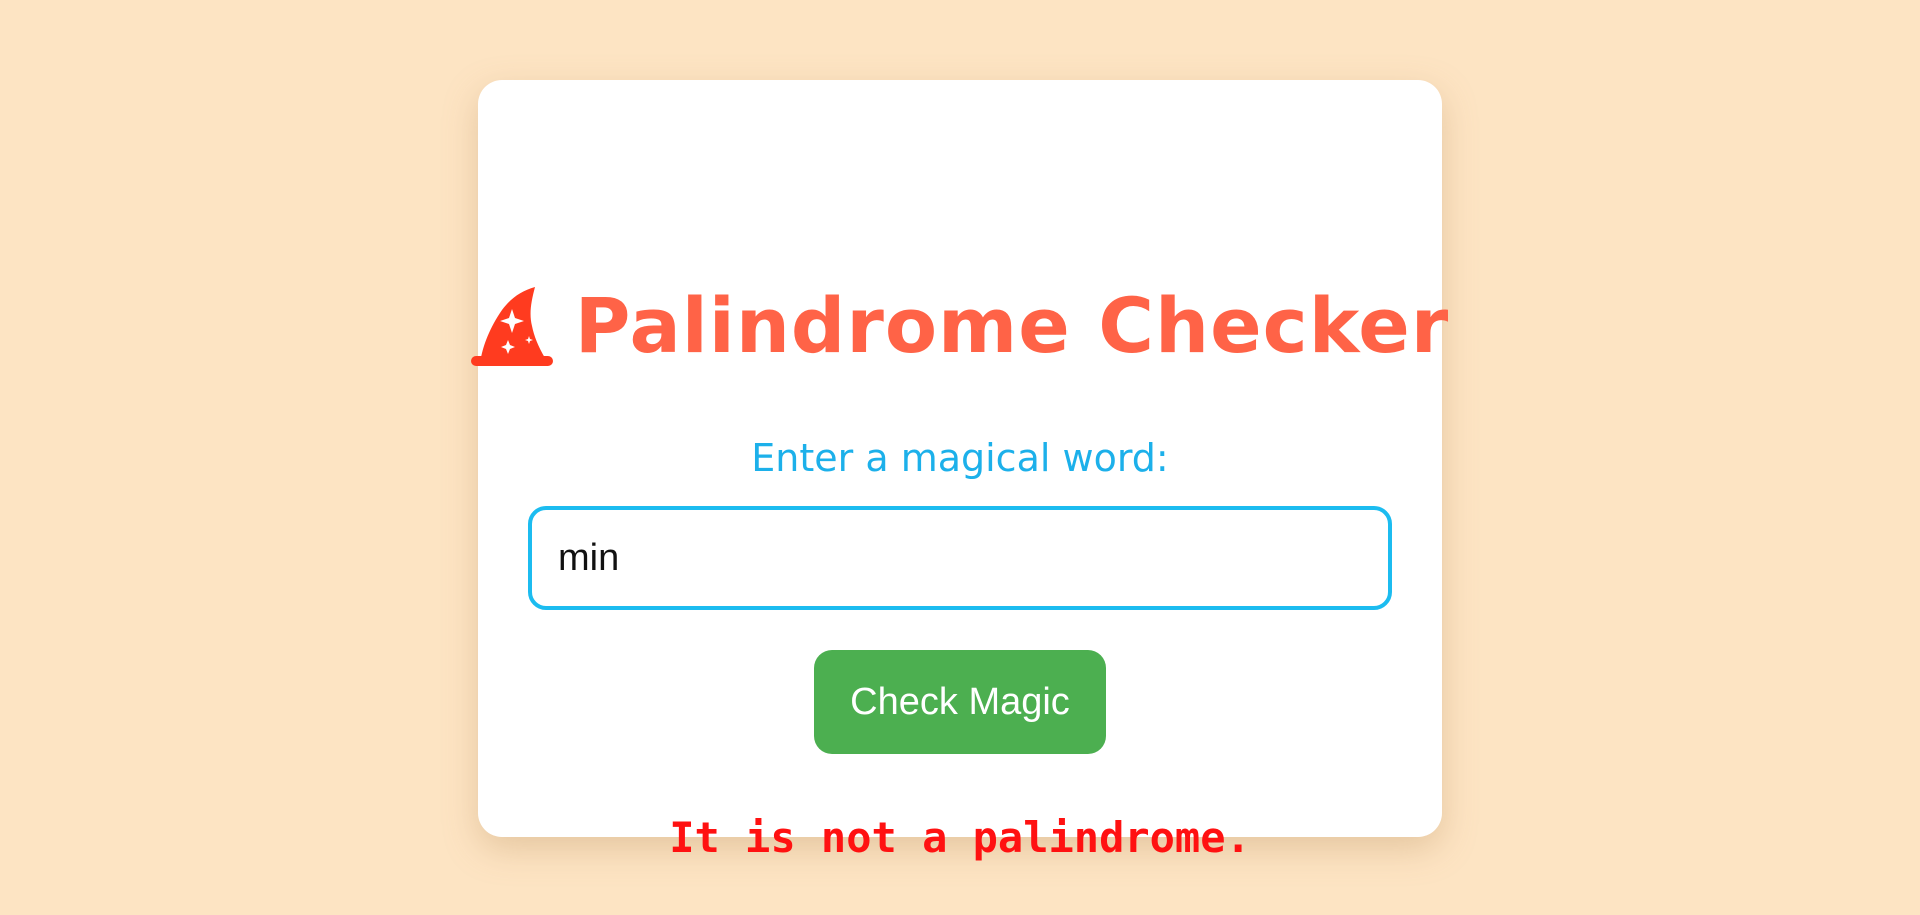 The width and height of the screenshot is (1920, 915). I want to click on word-input, so click(960, 558).